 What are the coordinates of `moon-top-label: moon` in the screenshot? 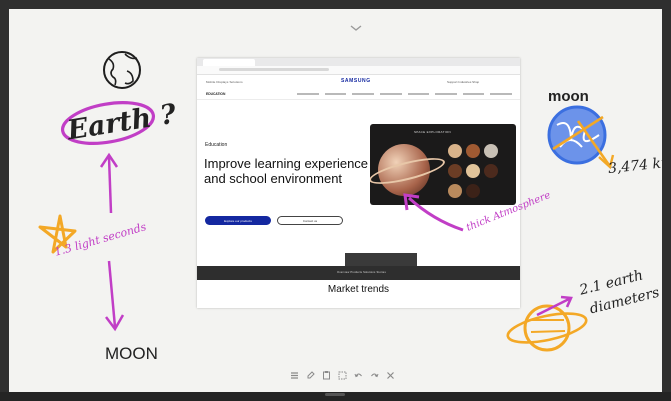 It's located at (568, 96).